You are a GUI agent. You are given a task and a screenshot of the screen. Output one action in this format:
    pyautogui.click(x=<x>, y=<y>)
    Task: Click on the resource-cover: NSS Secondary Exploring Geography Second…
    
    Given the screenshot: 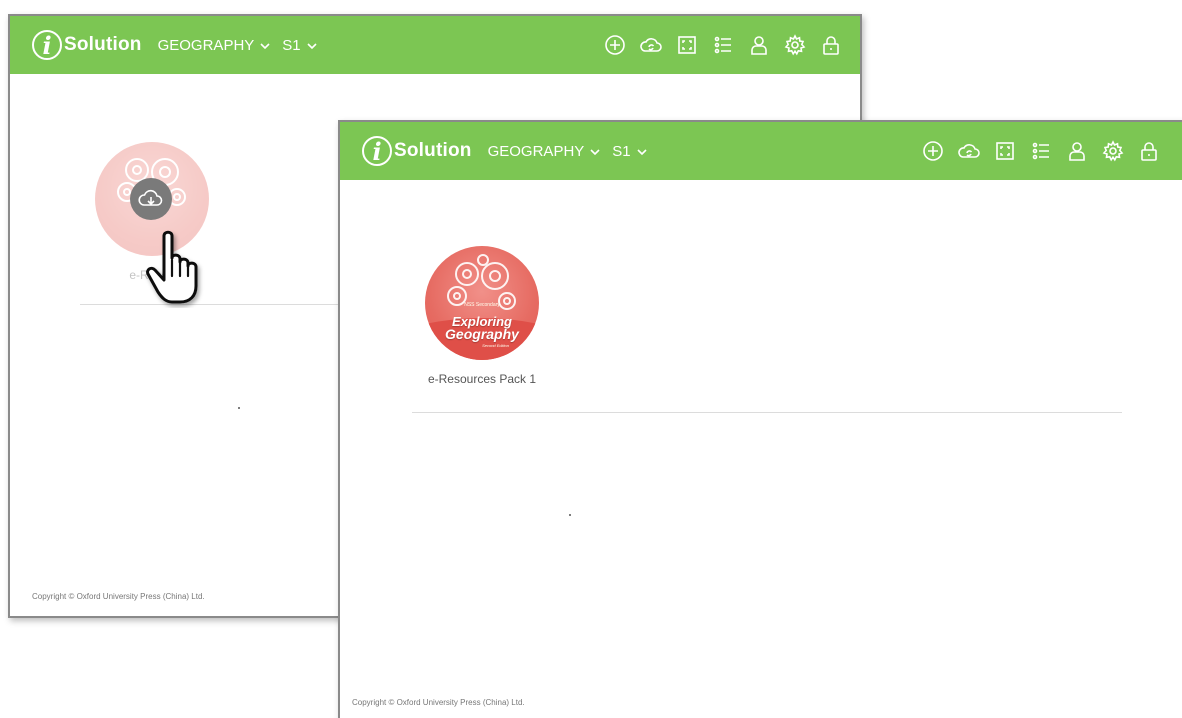 What is the action you would take?
    pyautogui.click(x=482, y=303)
    